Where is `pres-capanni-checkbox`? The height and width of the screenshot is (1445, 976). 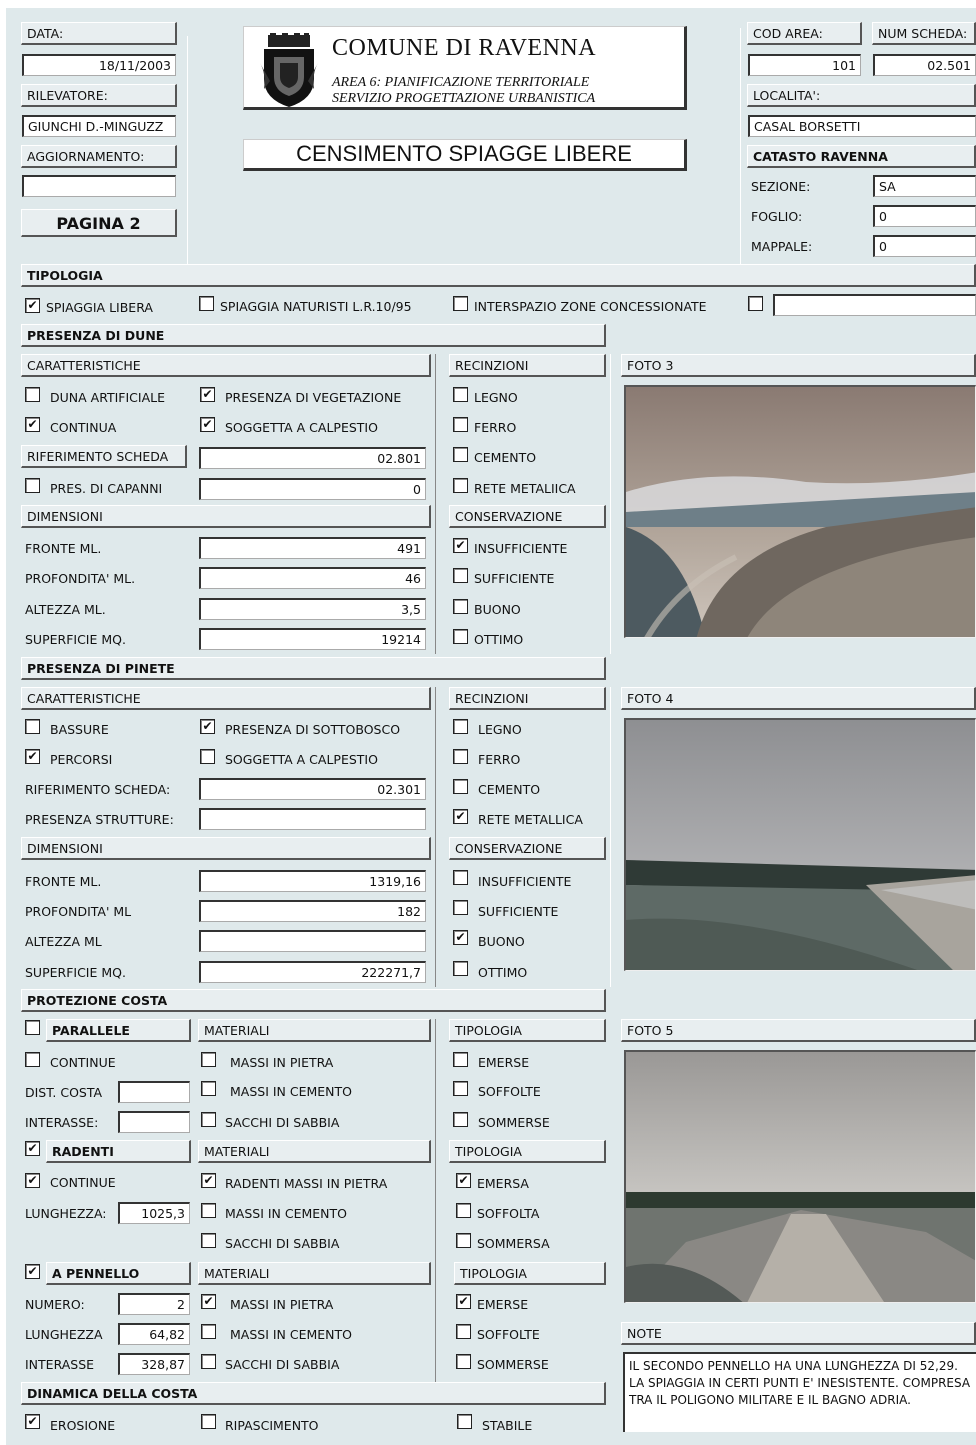
pres-capanni-checkbox is located at coordinates (32, 485).